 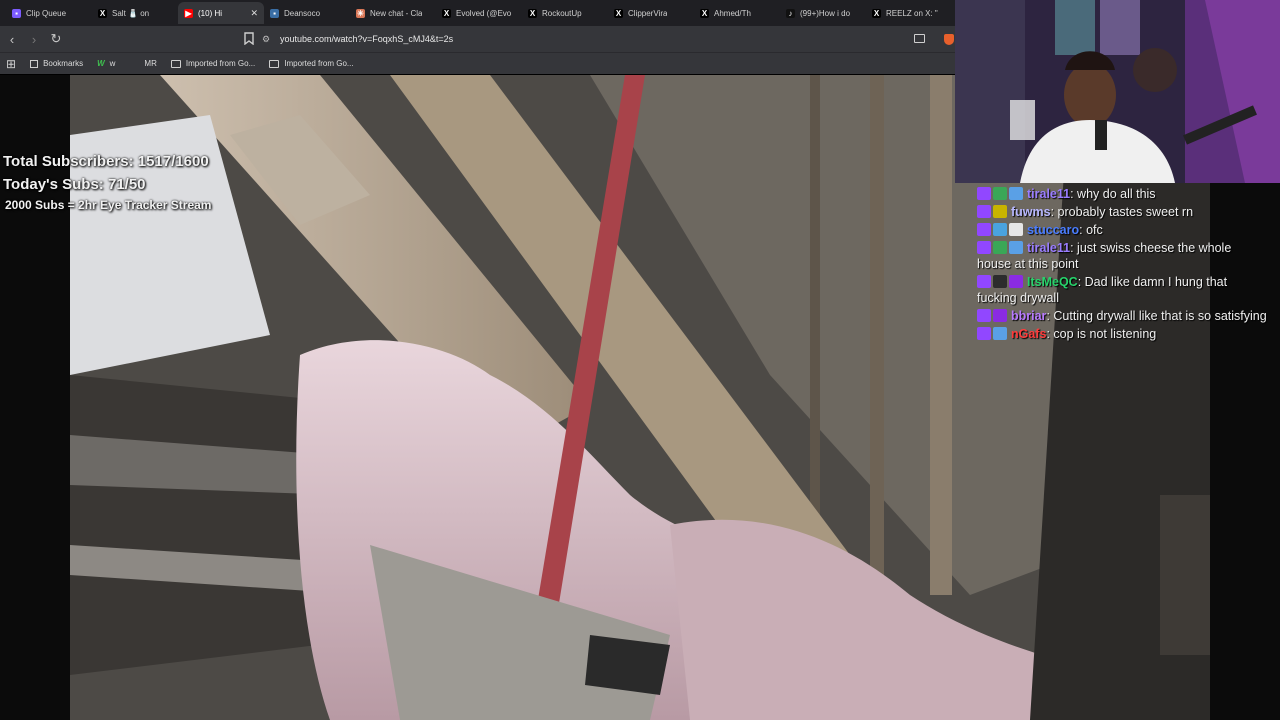 What do you see at coordinates (131, 13) in the screenshot?
I see `tab-label: Salt 🧂 on` at bounding box center [131, 13].